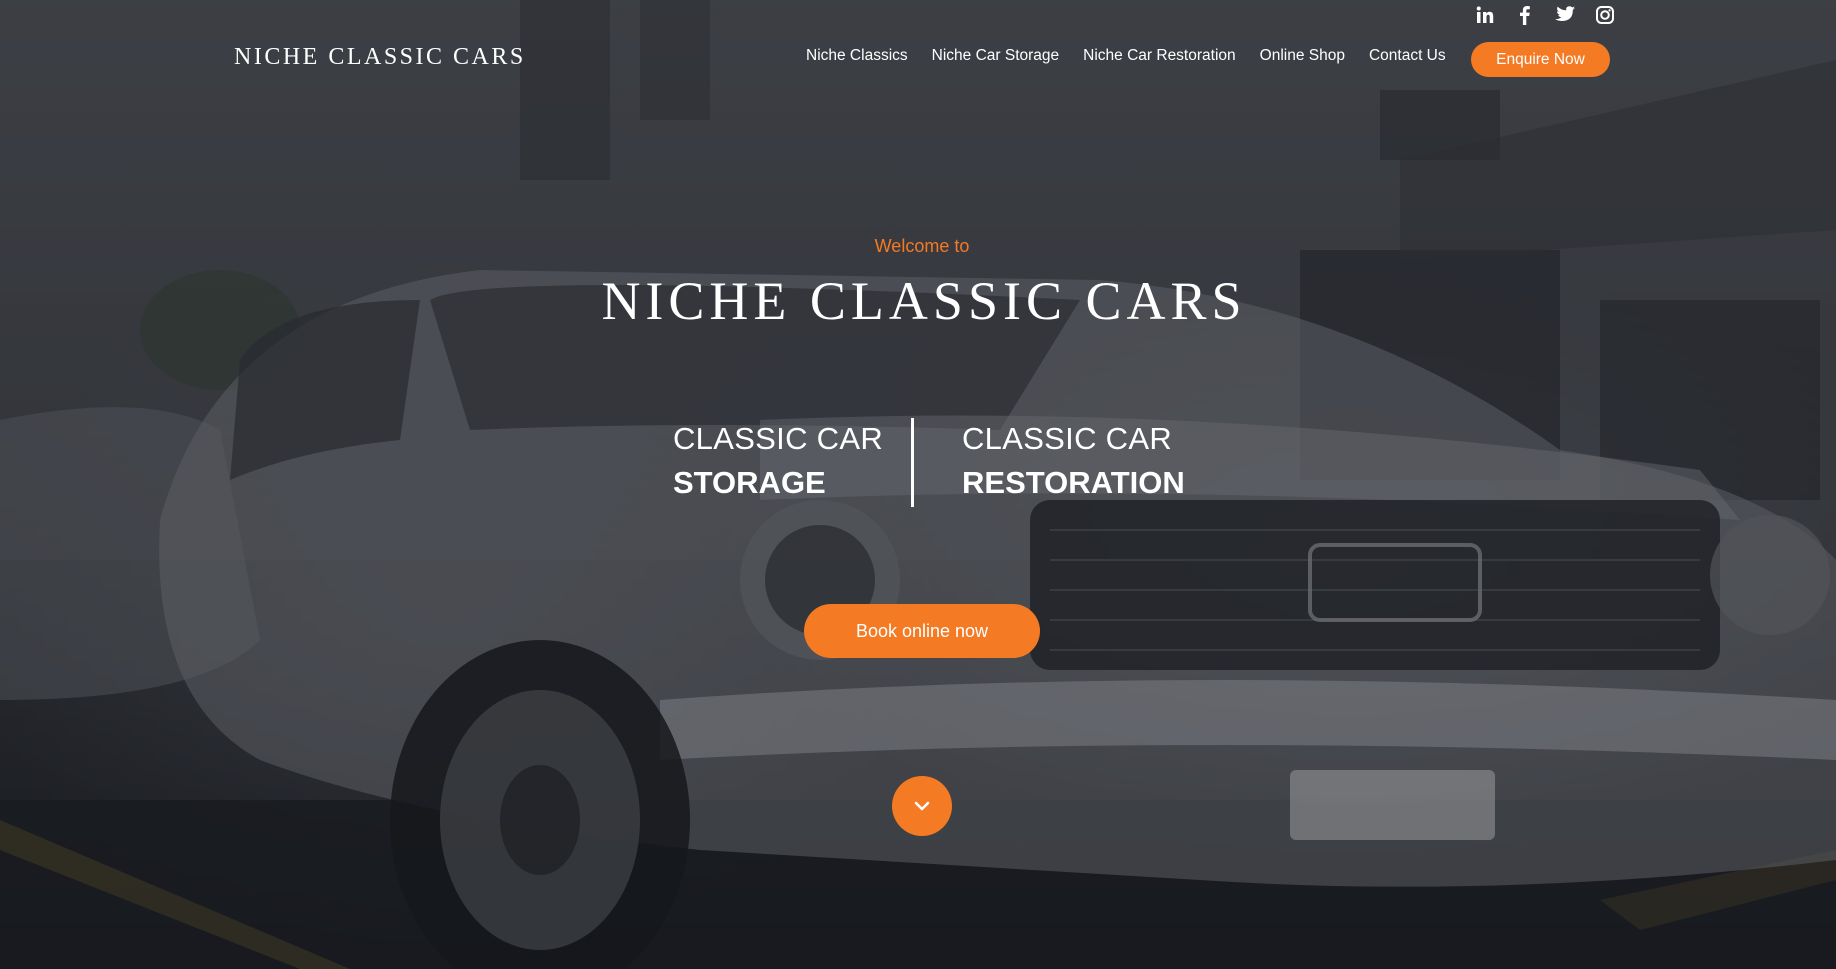 The width and height of the screenshot is (1836, 969). I want to click on twitter-icon, so click(1565, 15).